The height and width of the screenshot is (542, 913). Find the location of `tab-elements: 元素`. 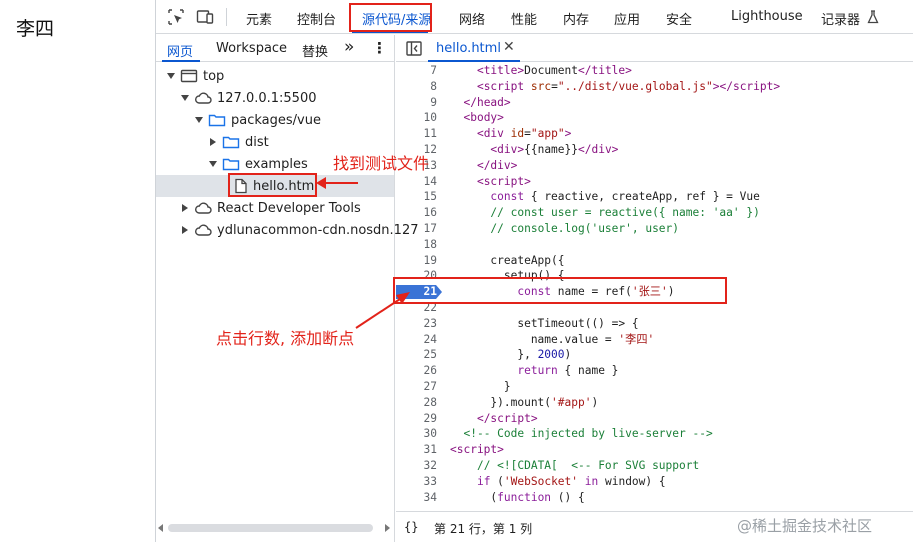

tab-elements: 元素 is located at coordinates (259, 18).